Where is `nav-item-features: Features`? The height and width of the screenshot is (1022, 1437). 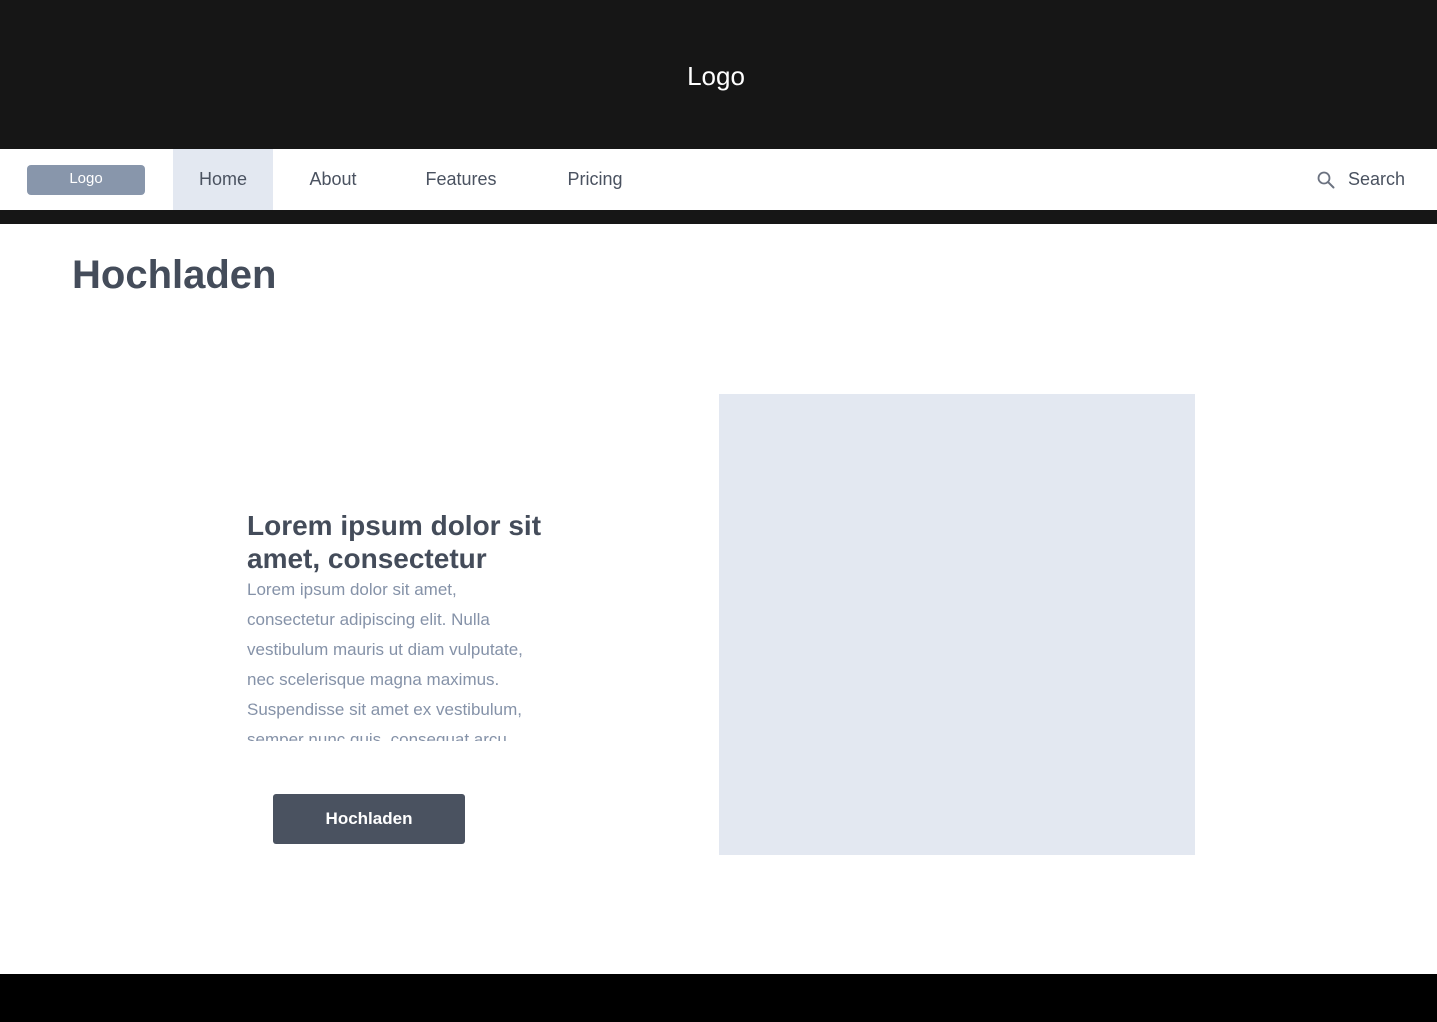
nav-item-features: Features is located at coordinates (461, 179).